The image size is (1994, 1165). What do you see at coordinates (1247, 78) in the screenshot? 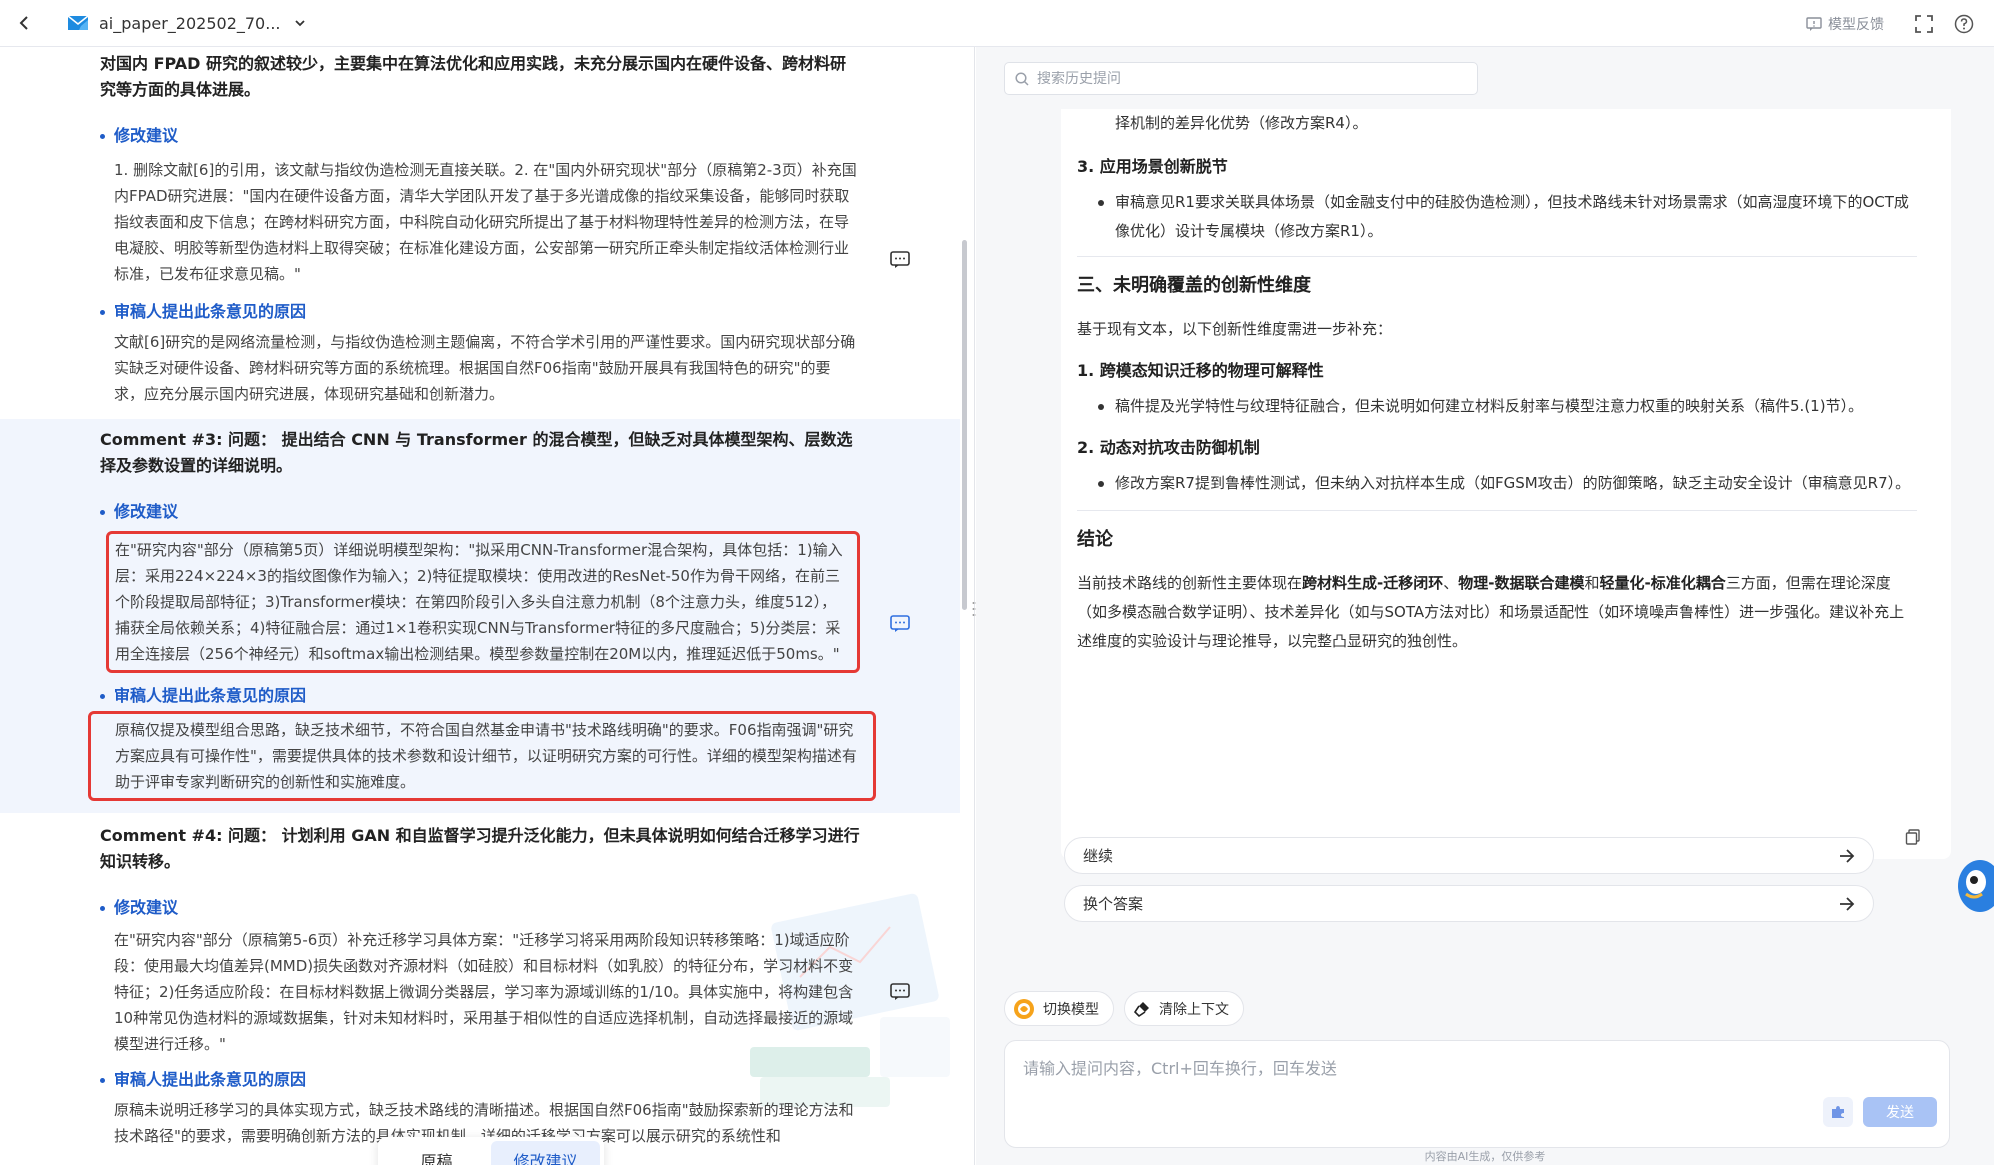
I see `history-search-input` at bounding box center [1247, 78].